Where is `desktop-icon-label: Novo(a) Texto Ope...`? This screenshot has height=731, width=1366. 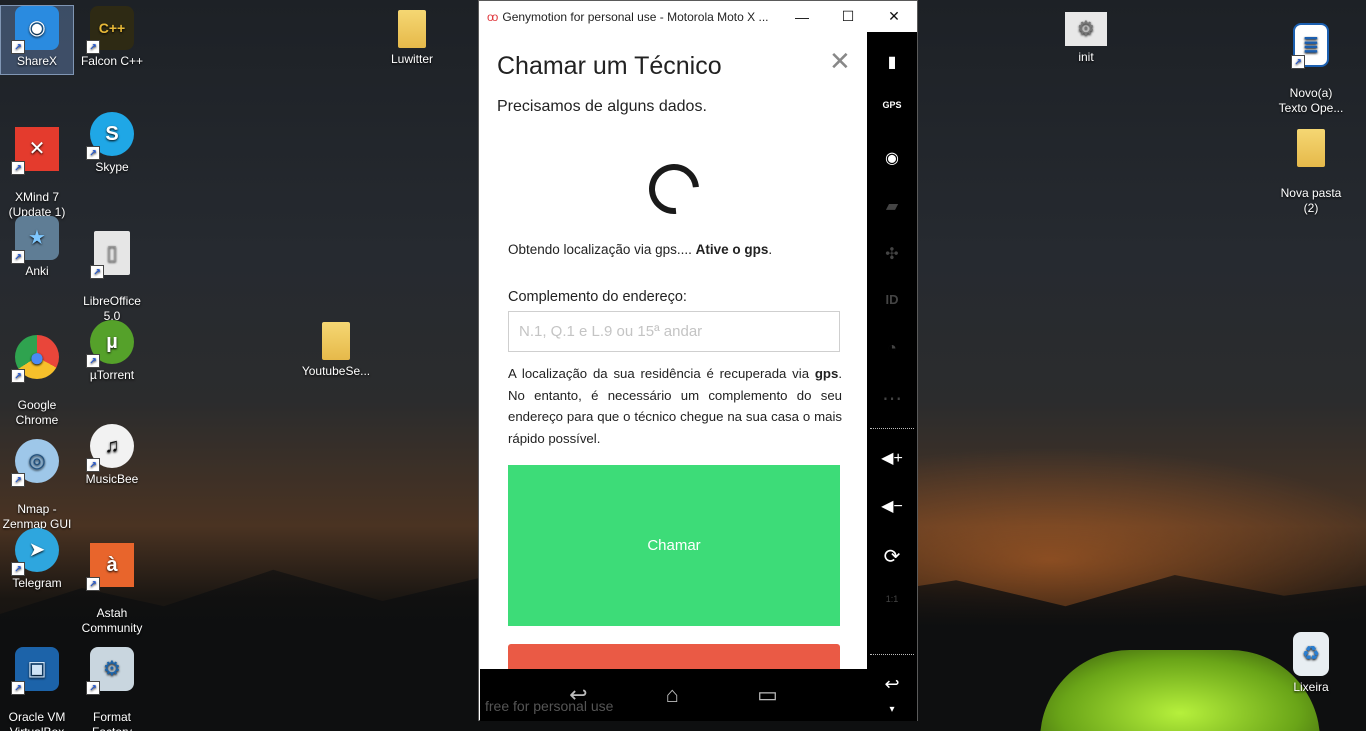
desktop-icon-label: Novo(a) Texto Ope... is located at coordinates (1311, 100).